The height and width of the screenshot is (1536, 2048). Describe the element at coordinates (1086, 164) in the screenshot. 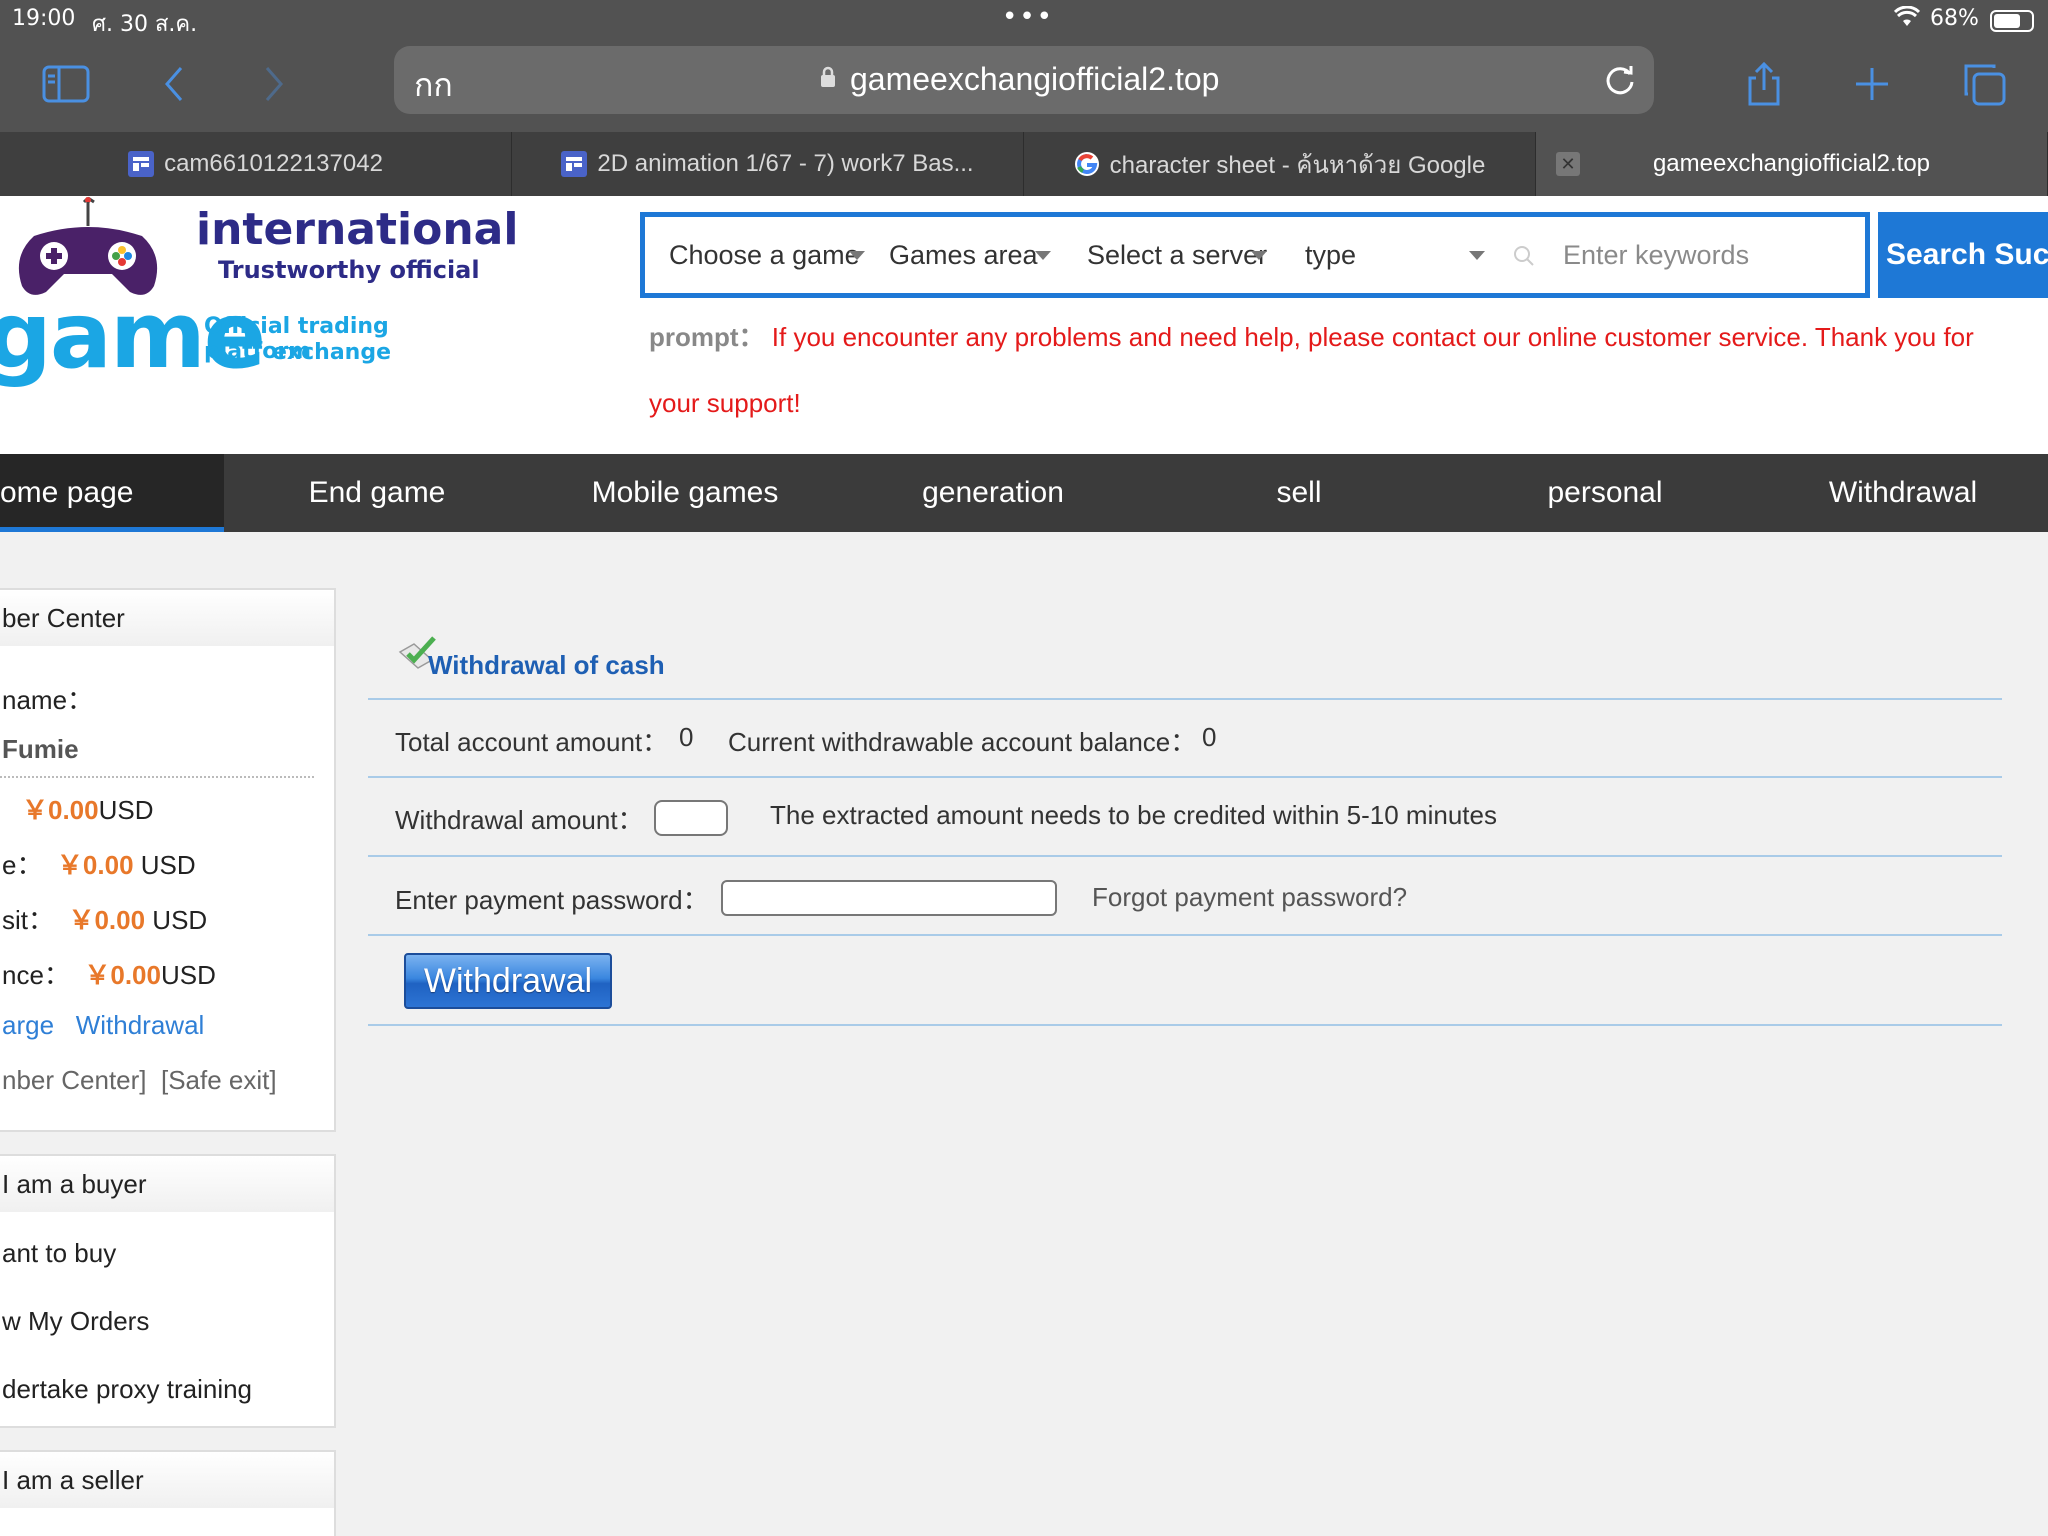

I see `google-favicon-icon` at that location.